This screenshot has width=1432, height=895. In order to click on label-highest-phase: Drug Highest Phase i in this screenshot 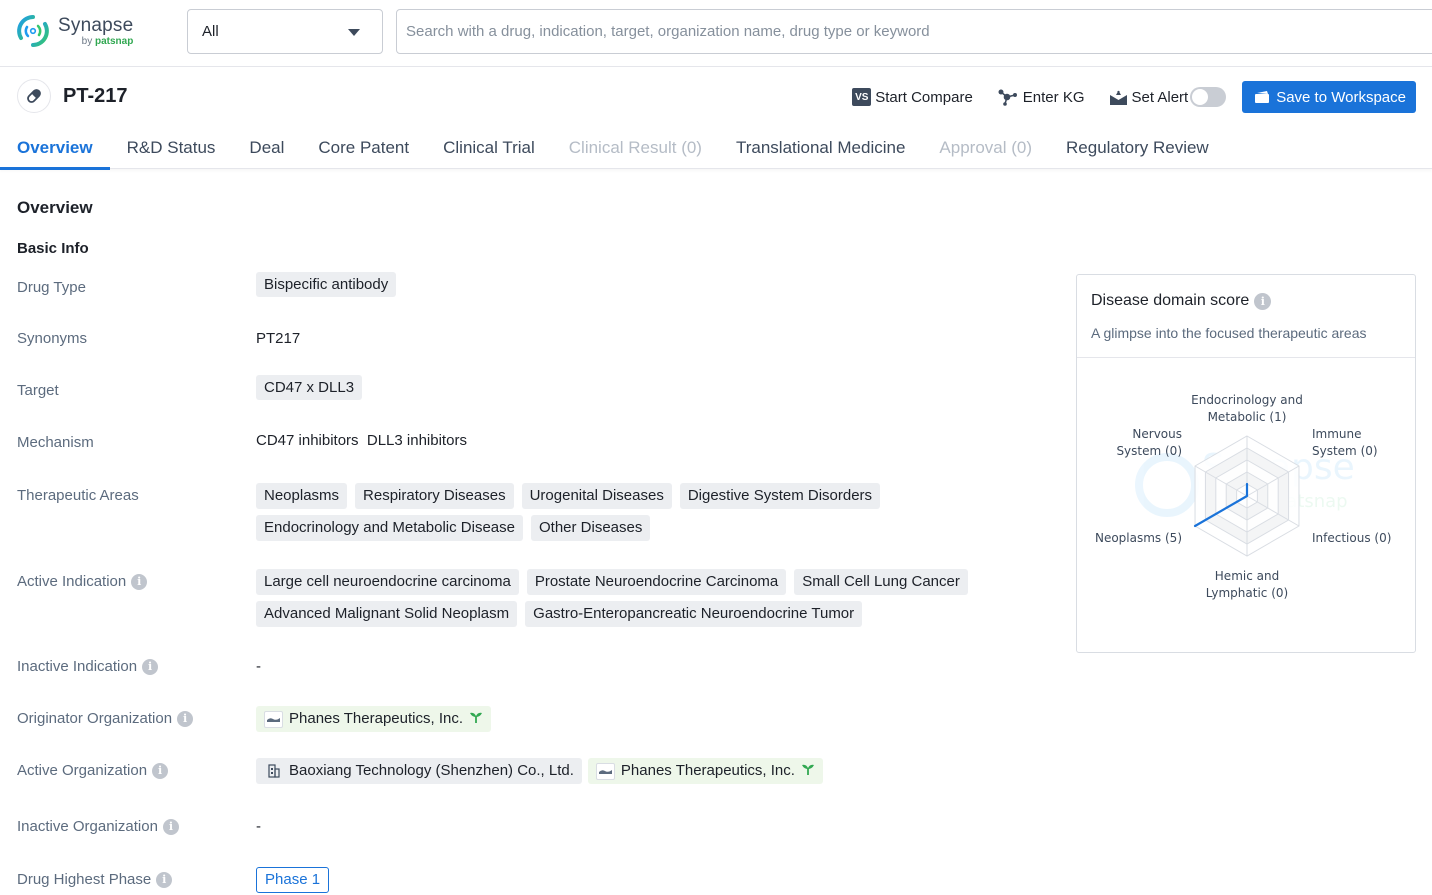, I will do `click(95, 879)`.